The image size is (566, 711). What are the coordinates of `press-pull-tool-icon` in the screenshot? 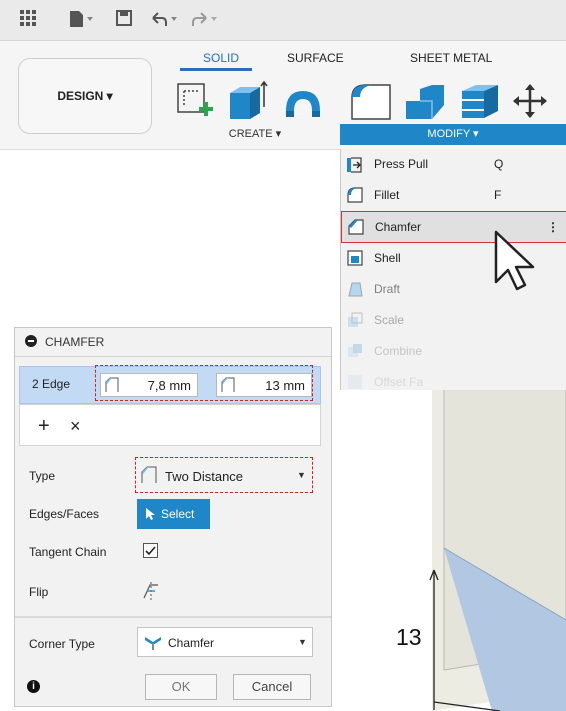 It's located at (372, 102).